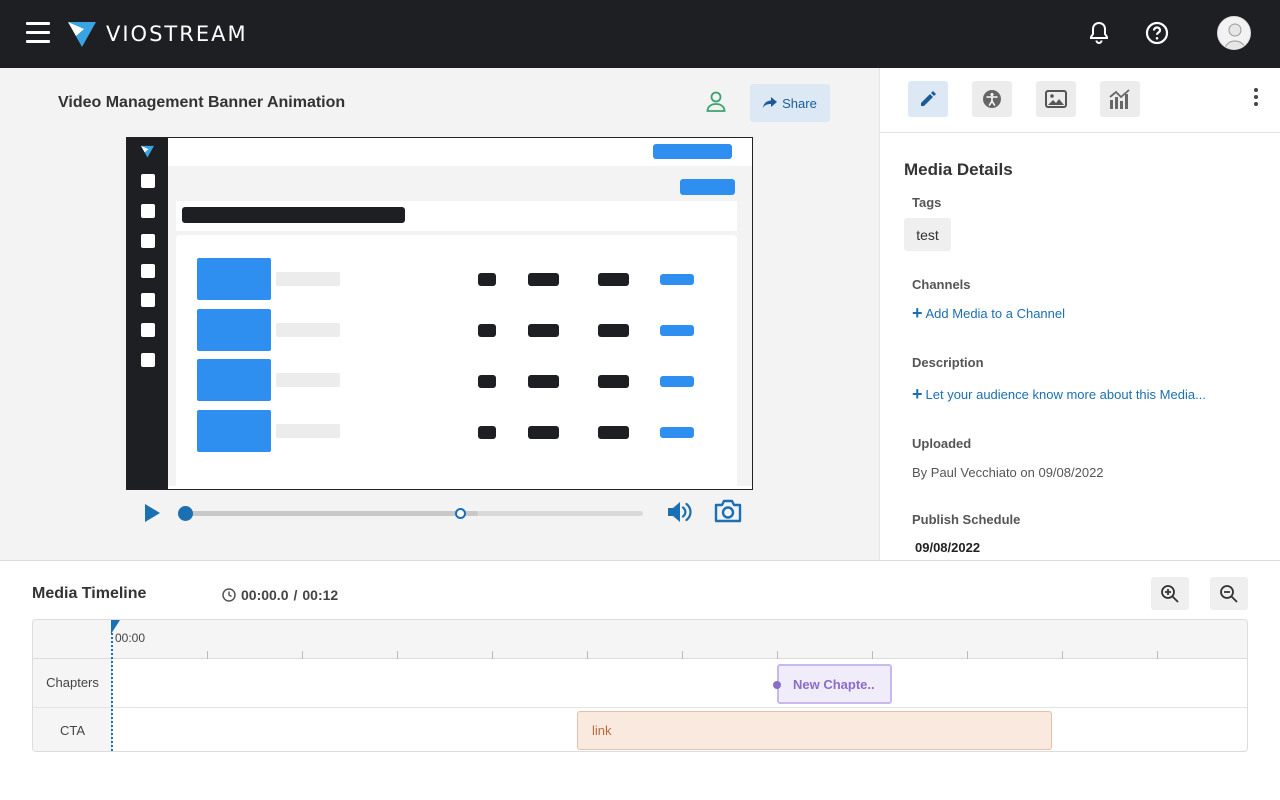 The height and width of the screenshot is (800, 1280). I want to click on top-bar: VIOSTREAM, so click(640, 34).